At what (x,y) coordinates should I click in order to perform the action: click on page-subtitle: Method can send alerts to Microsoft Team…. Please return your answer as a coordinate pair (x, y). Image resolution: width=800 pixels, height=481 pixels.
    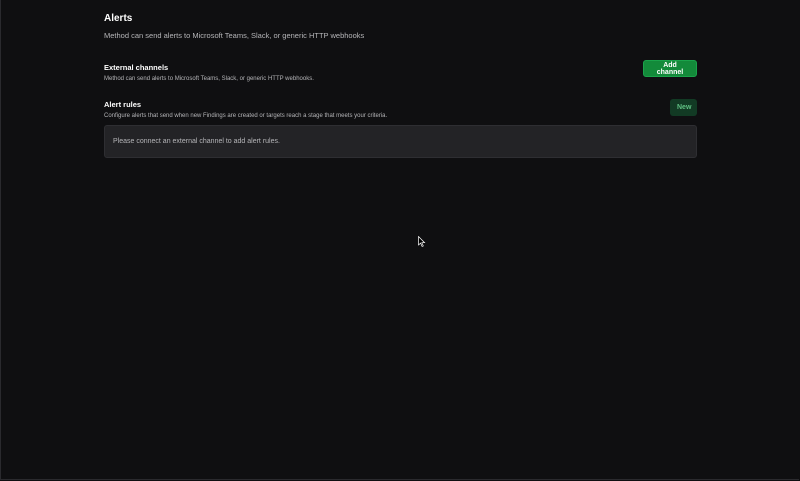
    Looking at the image, I should click on (234, 35).